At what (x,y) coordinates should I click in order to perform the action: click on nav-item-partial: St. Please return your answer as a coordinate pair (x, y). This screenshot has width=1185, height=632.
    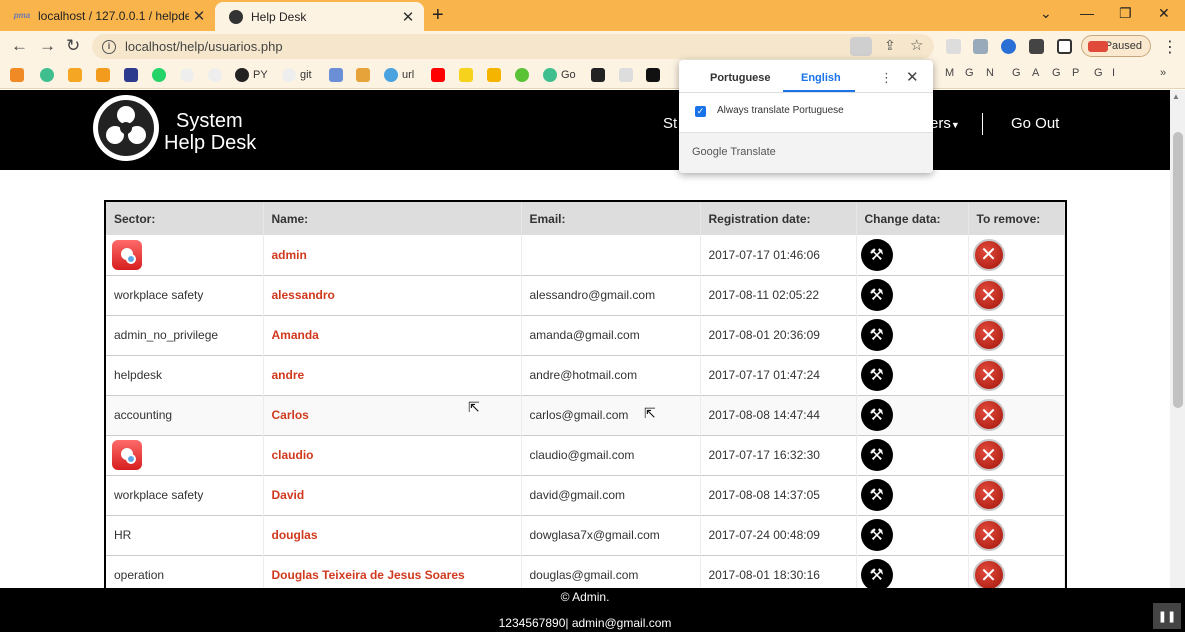
    Looking at the image, I should click on (670, 123).